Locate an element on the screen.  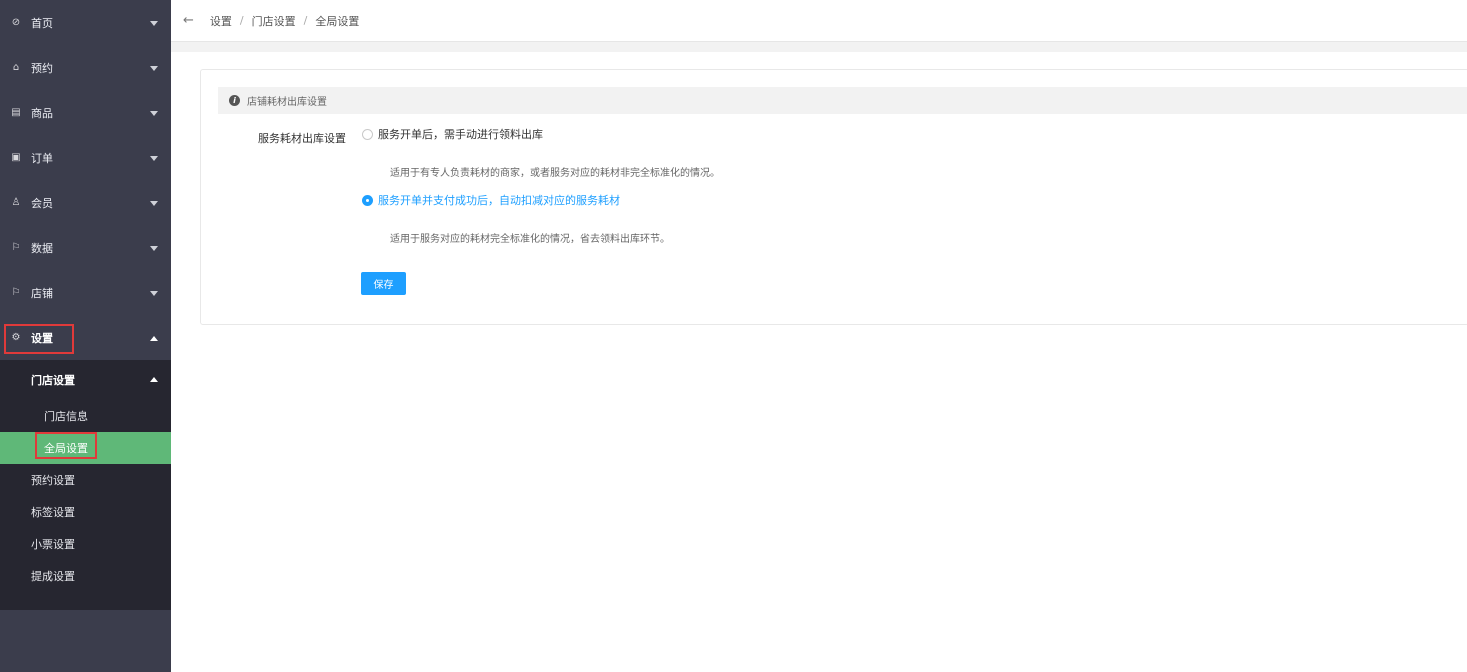
sidebar-item-booking: ⌂ 预约 is located at coordinates (85, 67).